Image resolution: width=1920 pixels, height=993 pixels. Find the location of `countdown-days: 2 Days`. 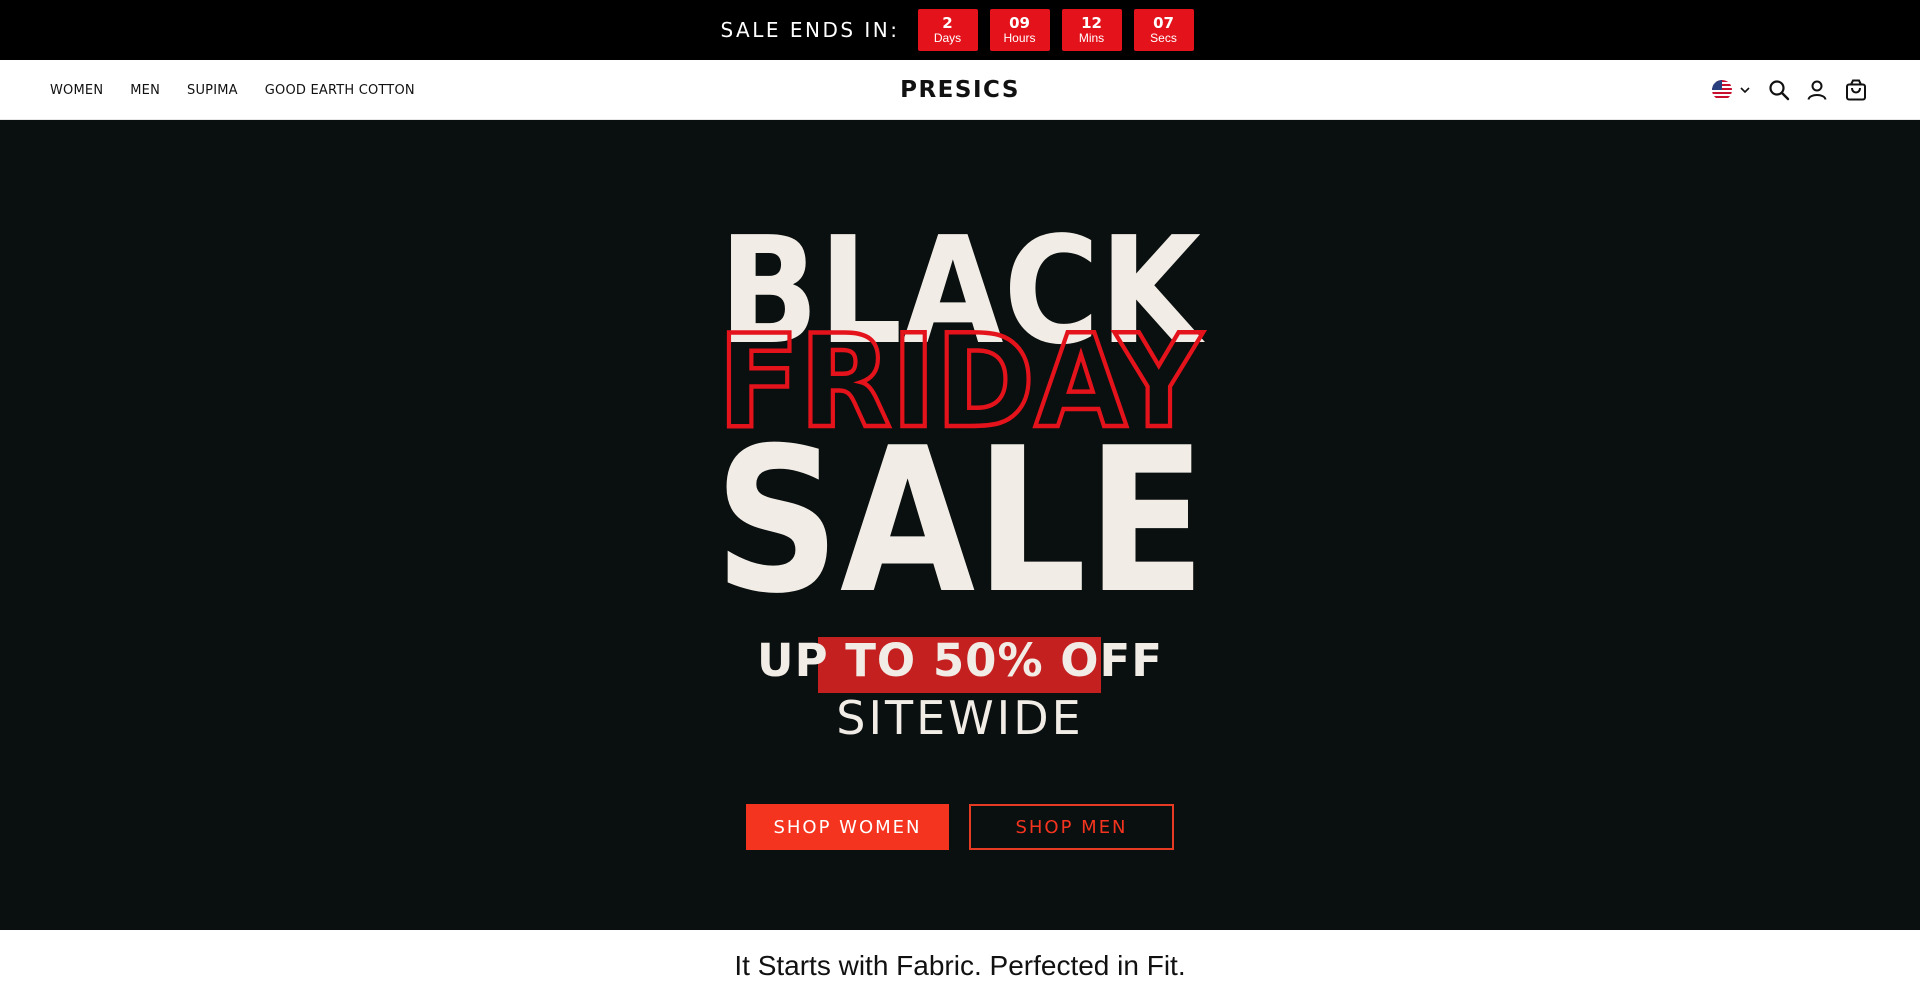

countdown-days: 2 Days is located at coordinates (947, 30).